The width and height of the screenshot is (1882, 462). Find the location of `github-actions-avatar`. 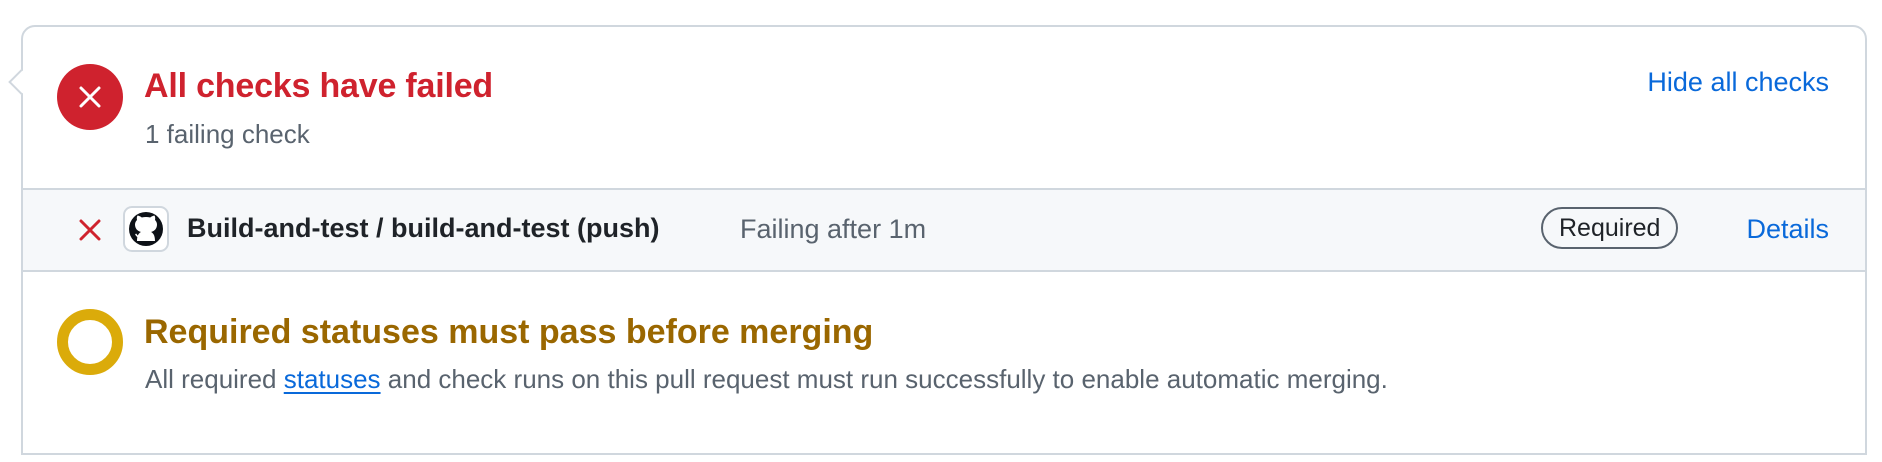

github-actions-avatar is located at coordinates (146, 229).